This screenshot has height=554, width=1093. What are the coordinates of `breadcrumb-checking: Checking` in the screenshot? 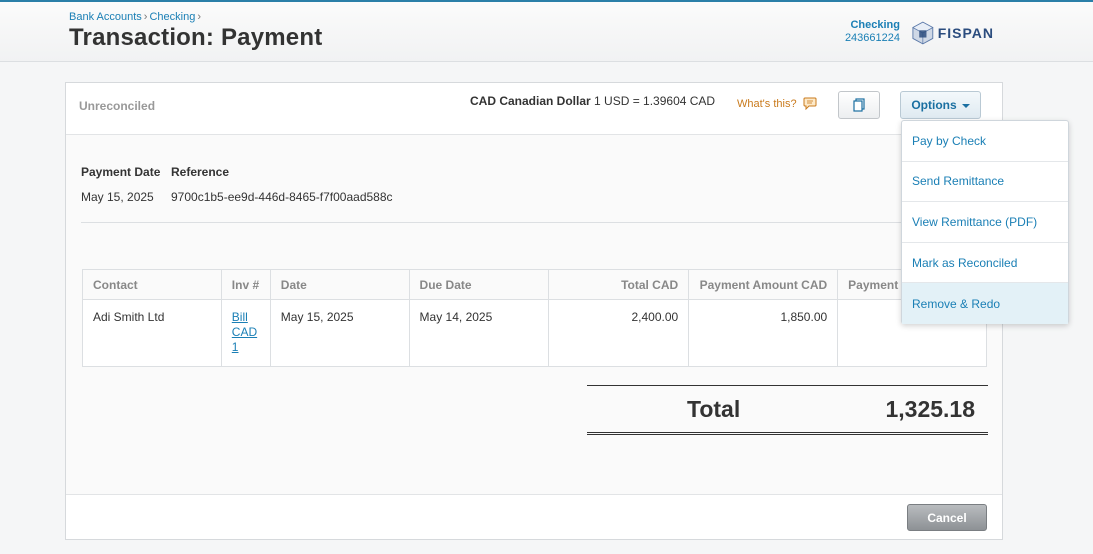 It's located at (172, 17).